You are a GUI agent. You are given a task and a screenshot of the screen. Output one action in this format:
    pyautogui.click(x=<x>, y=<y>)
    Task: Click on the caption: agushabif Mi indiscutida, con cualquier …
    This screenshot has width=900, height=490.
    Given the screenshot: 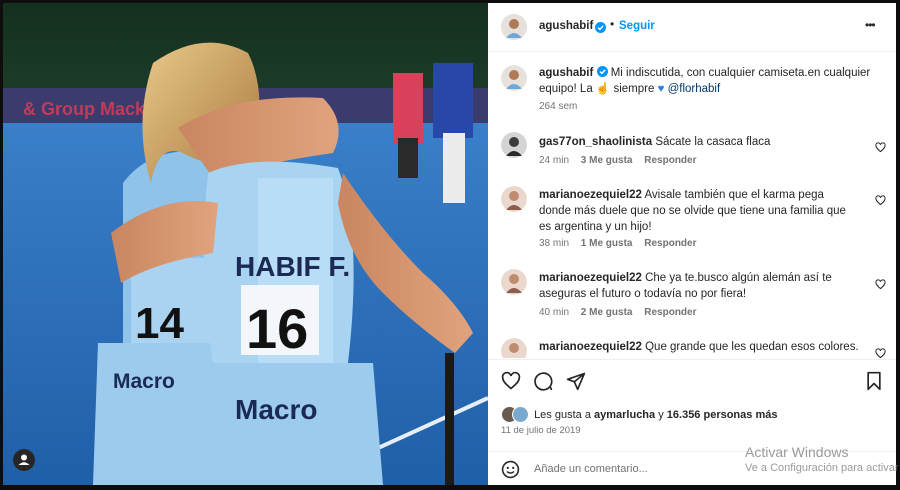 What is the action you would take?
    pyautogui.click(x=706, y=81)
    